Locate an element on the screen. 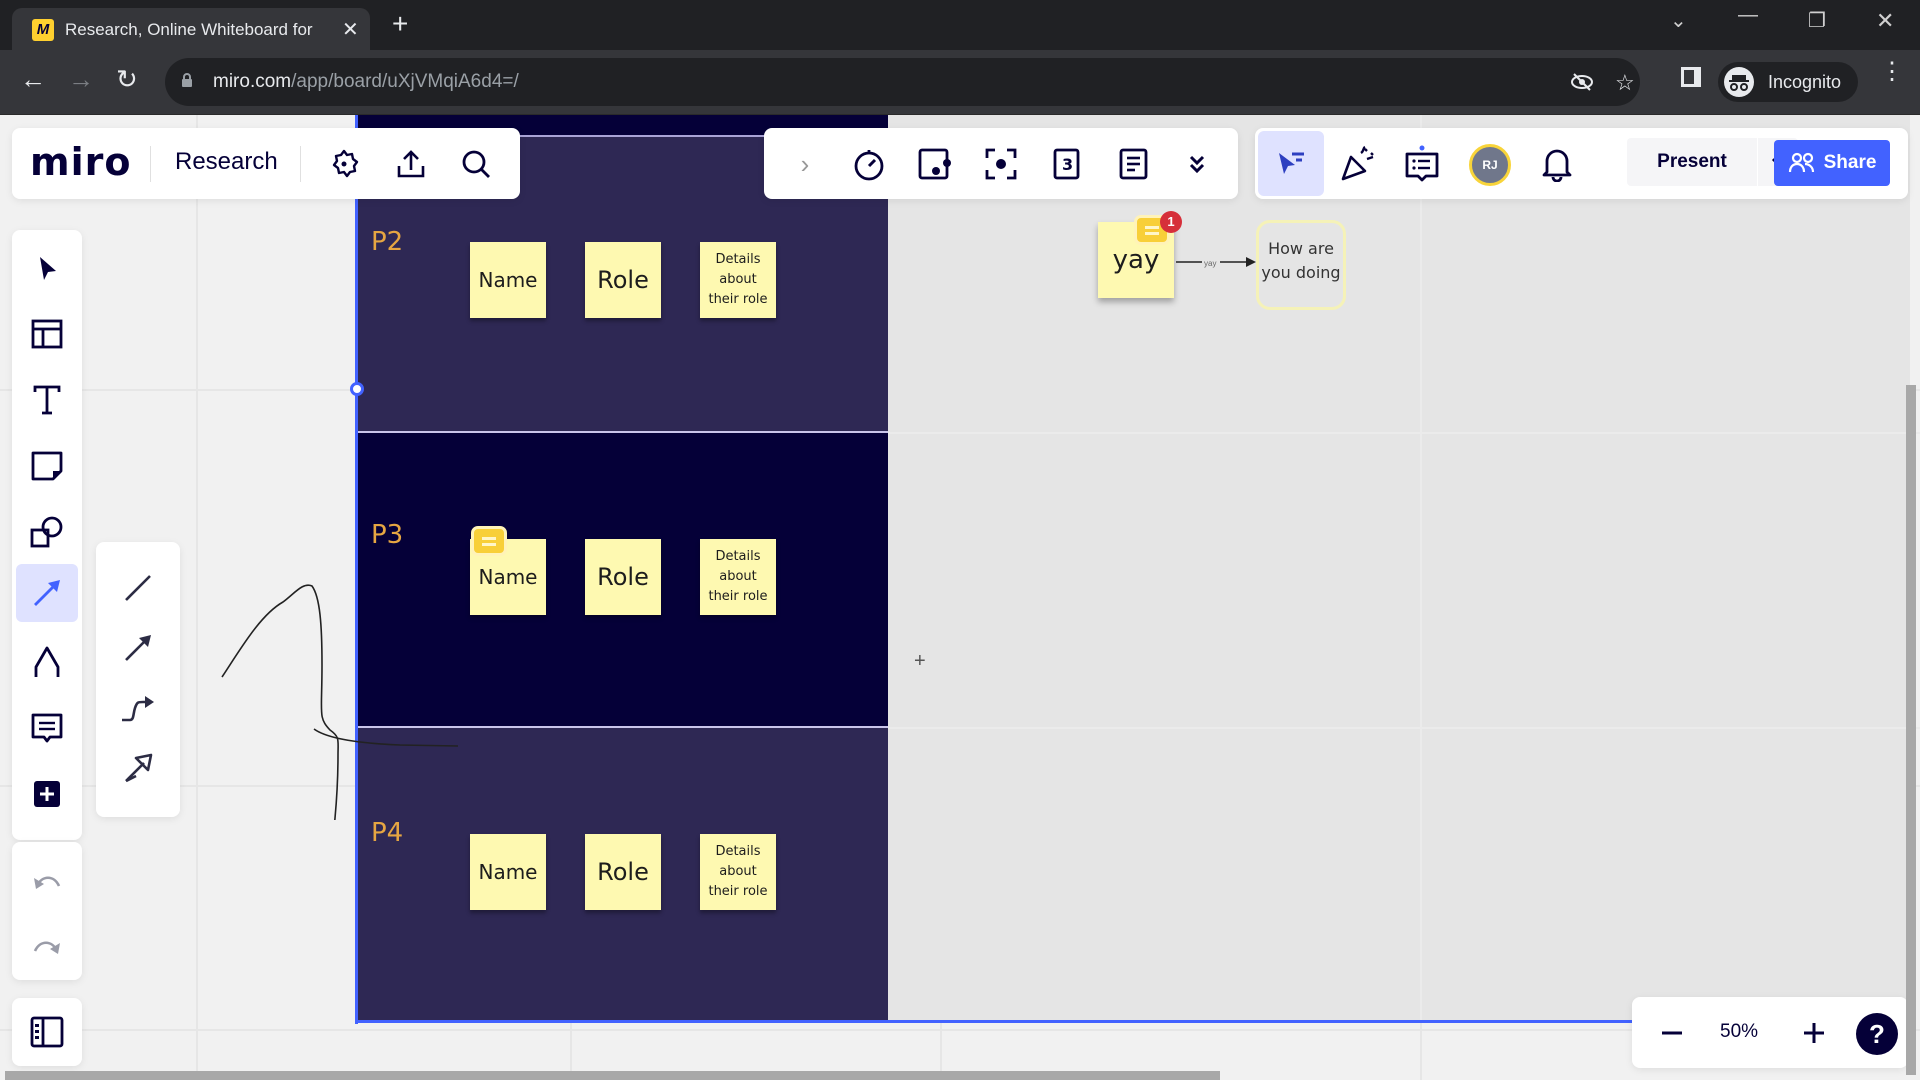  tab-search-icon: ⌄ is located at coordinates (1678, 20).